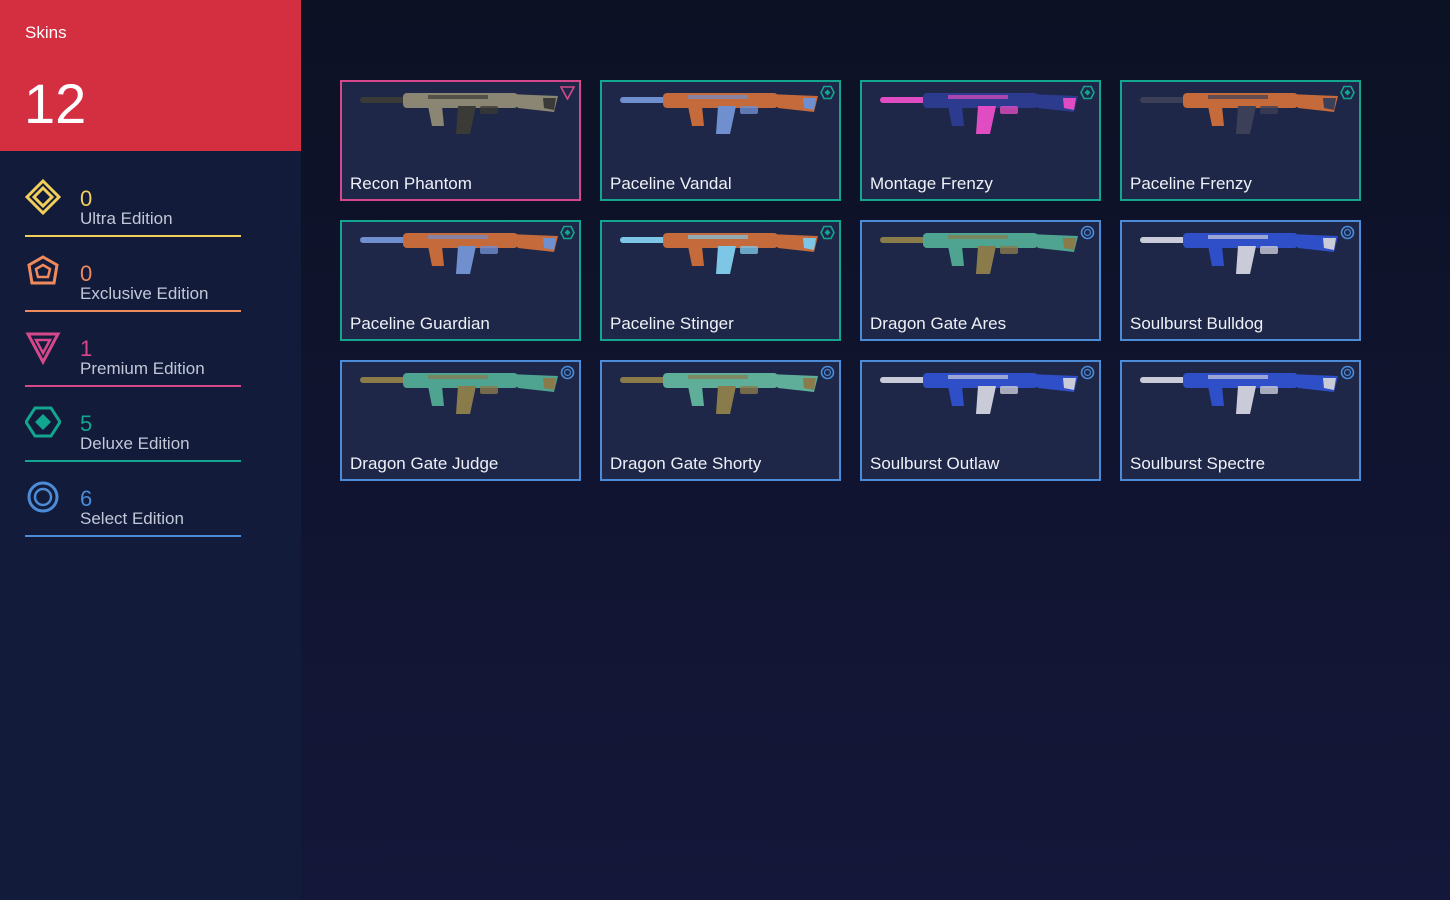  What do you see at coordinates (144, 293) in the screenshot?
I see `tier-label: Exclusive Edition` at bounding box center [144, 293].